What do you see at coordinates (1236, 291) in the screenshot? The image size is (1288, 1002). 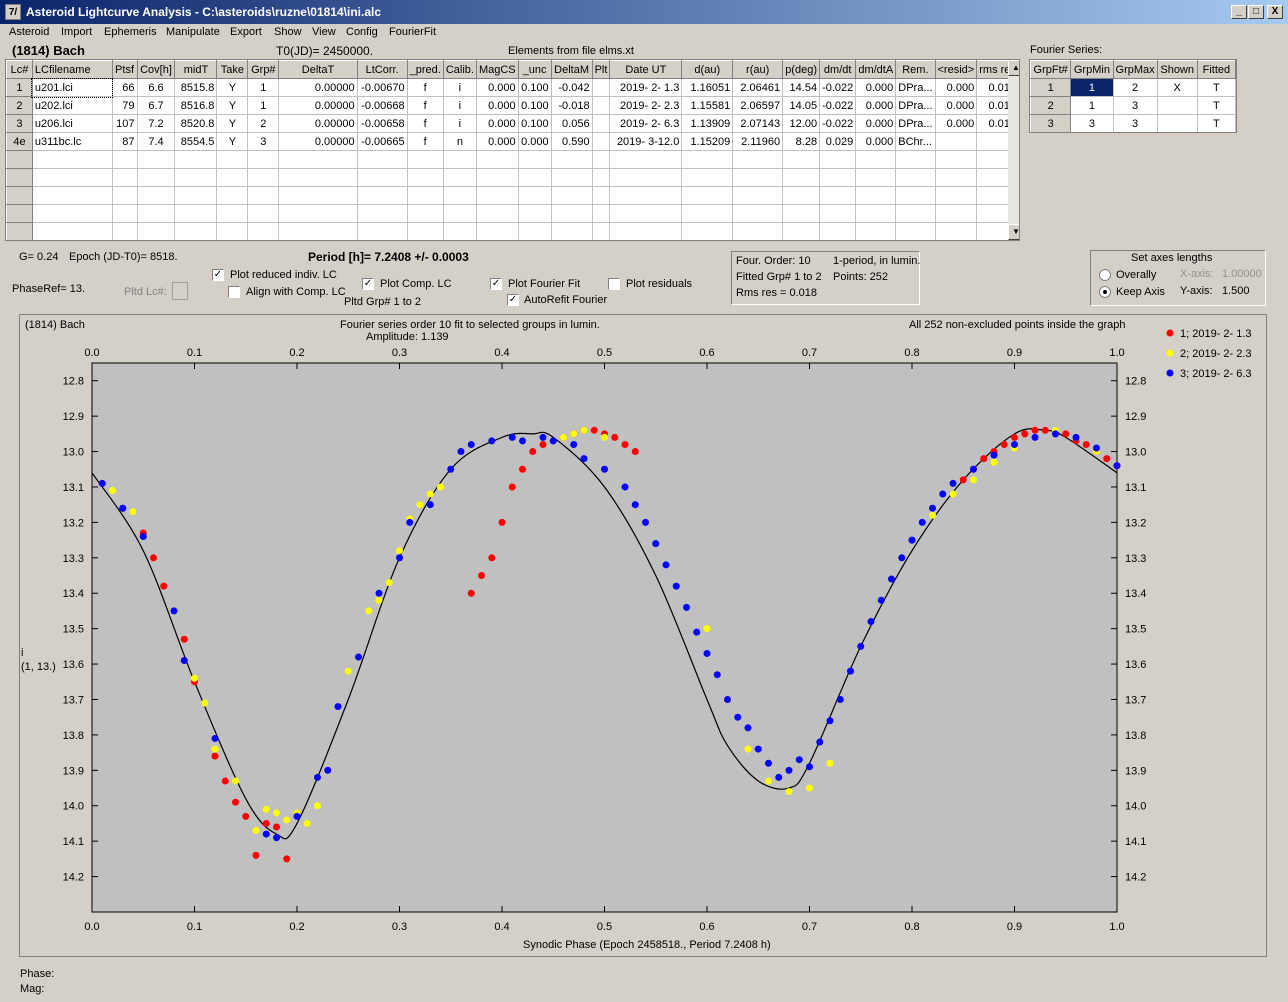 I see `y-axis-value: 1.500` at bounding box center [1236, 291].